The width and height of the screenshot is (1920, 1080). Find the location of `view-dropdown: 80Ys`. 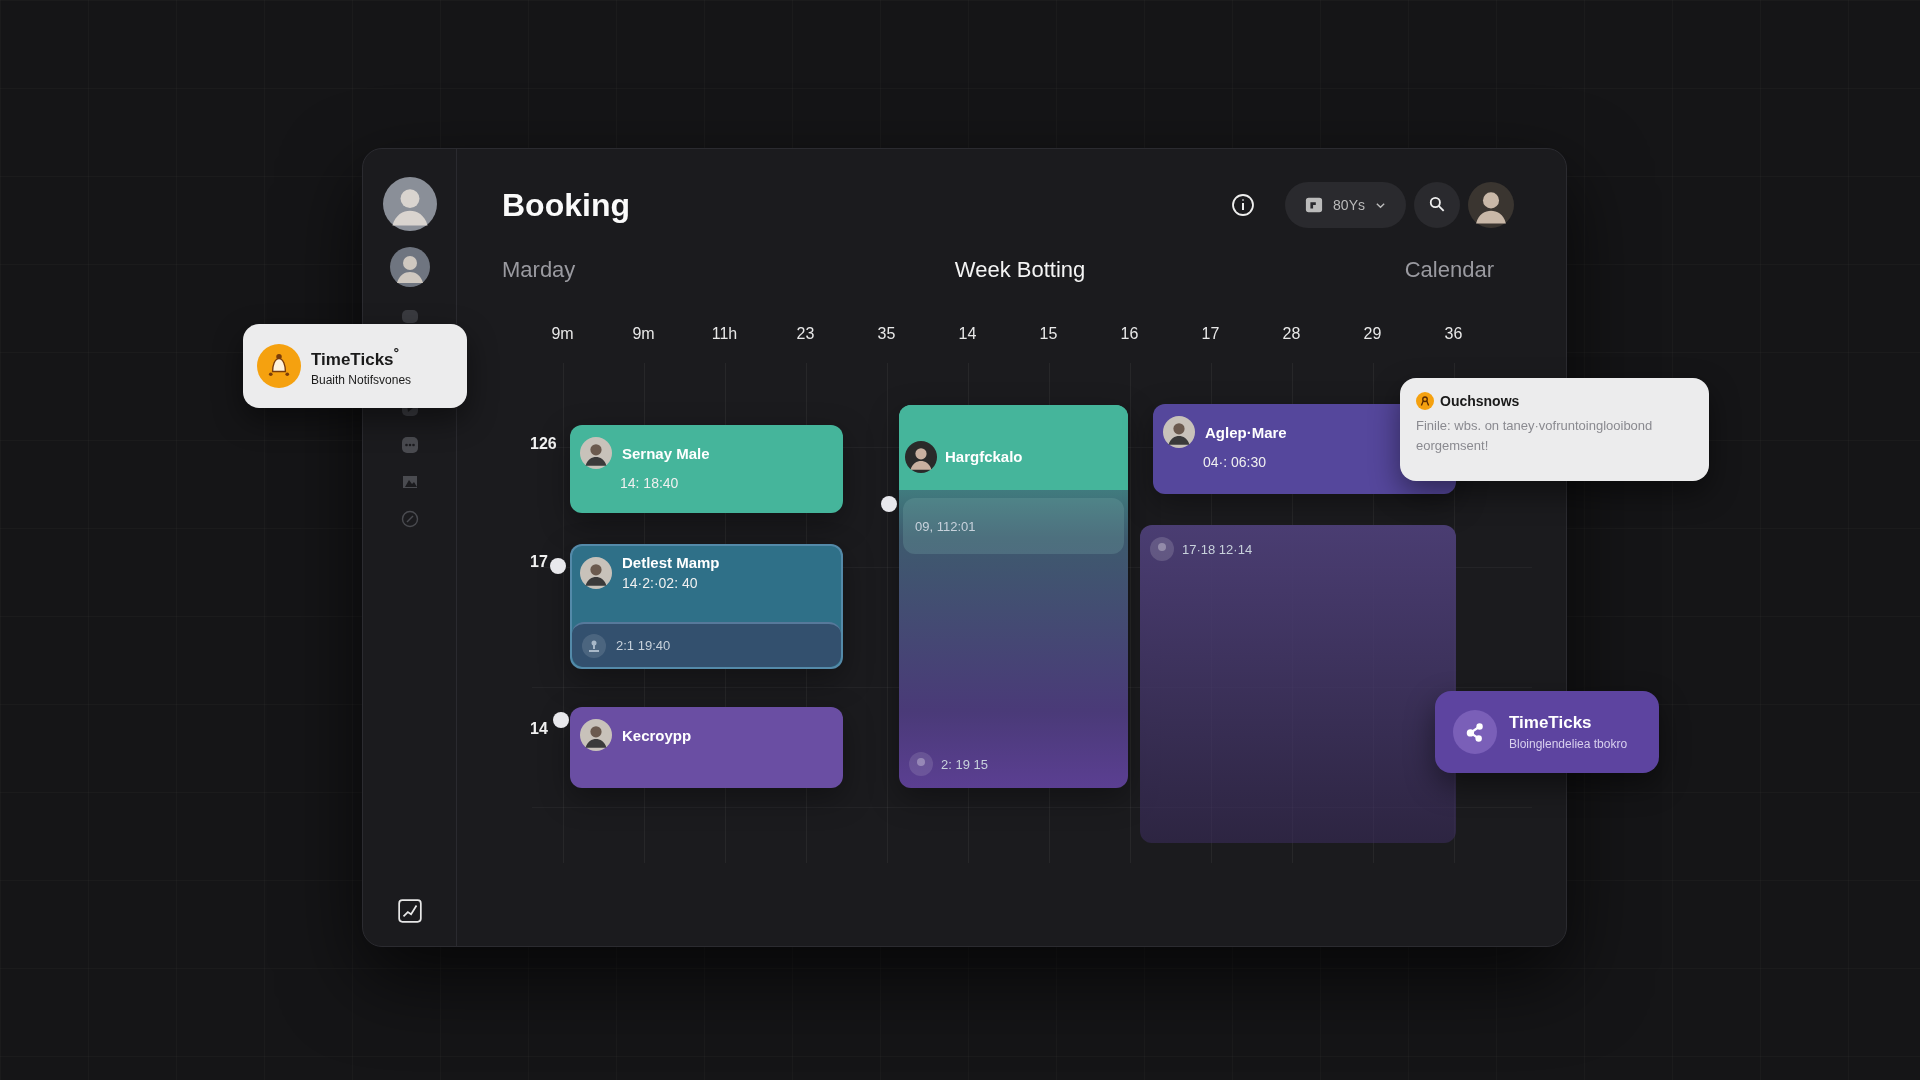

view-dropdown: 80Ys is located at coordinates (1345, 205).